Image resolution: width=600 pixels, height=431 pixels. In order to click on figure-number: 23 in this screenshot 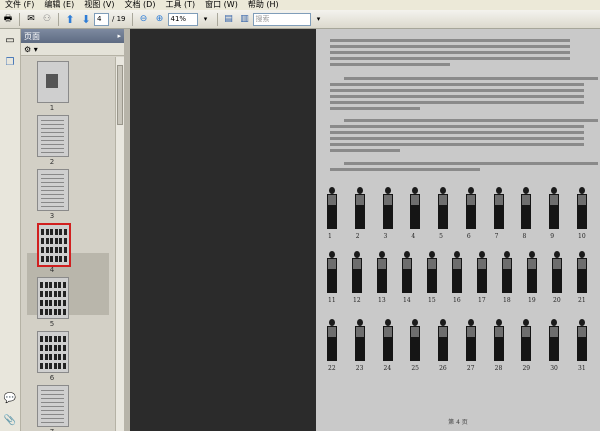, I will do `click(359, 368)`.